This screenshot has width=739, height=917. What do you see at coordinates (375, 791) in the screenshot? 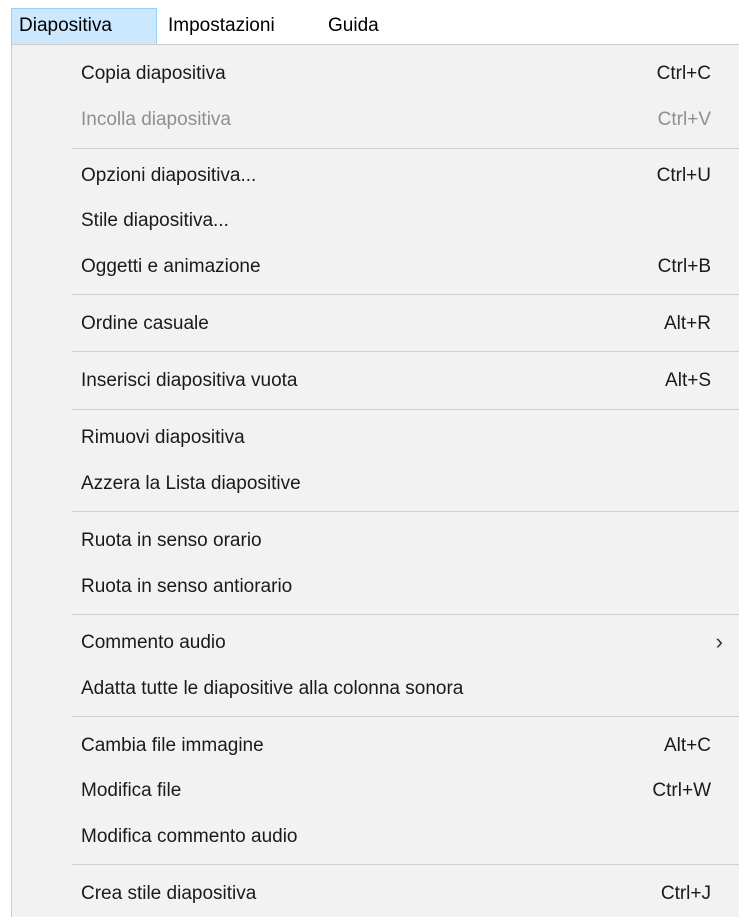
I see `menu-item-modifica-file: Modifica file Ctrl+W` at bounding box center [375, 791].